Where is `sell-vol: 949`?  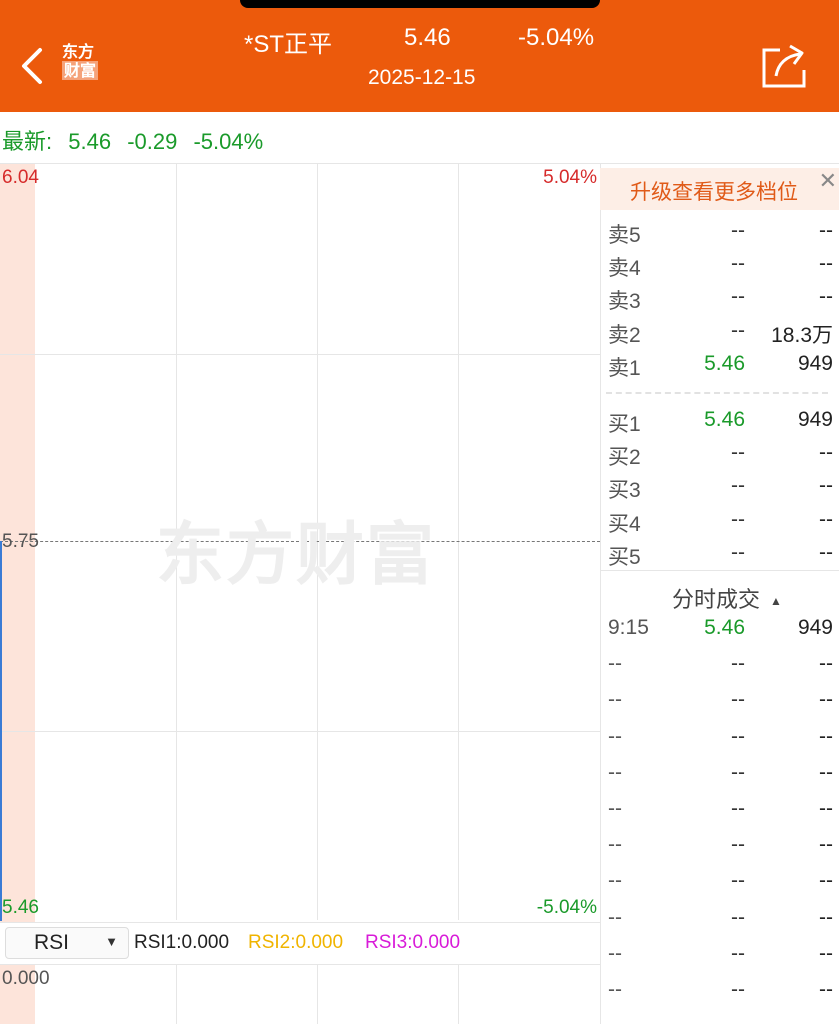
sell-vol: 949 is located at coordinates (815, 363).